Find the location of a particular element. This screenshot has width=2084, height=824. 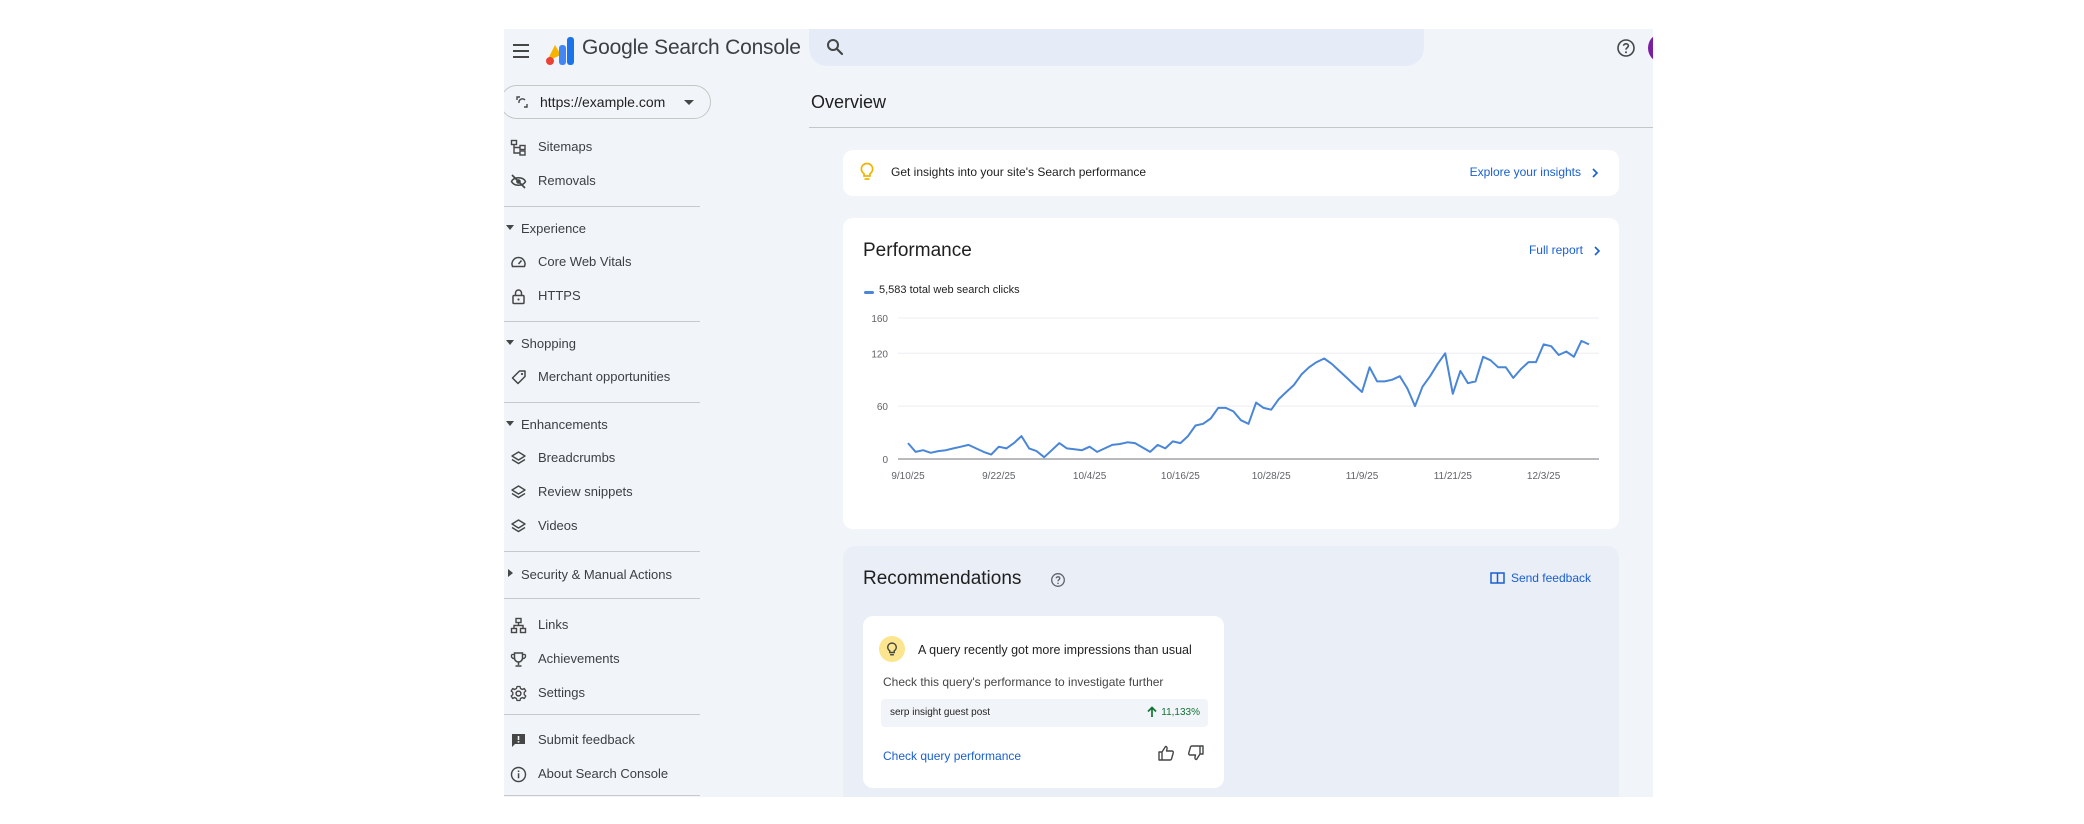

query-change: 11,133% is located at coordinates (1173, 712).